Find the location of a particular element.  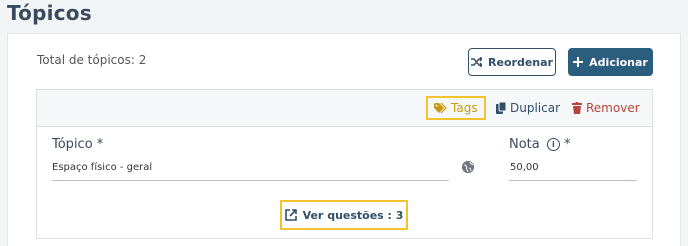

grade-input: 50,00 is located at coordinates (524, 167).